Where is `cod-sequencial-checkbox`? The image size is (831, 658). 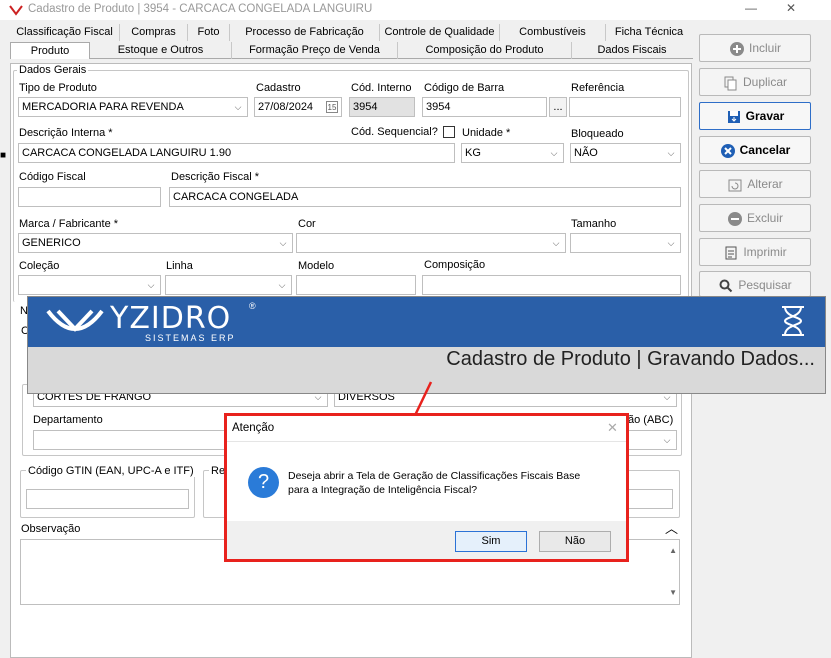
cod-sequencial-checkbox is located at coordinates (449, 132).